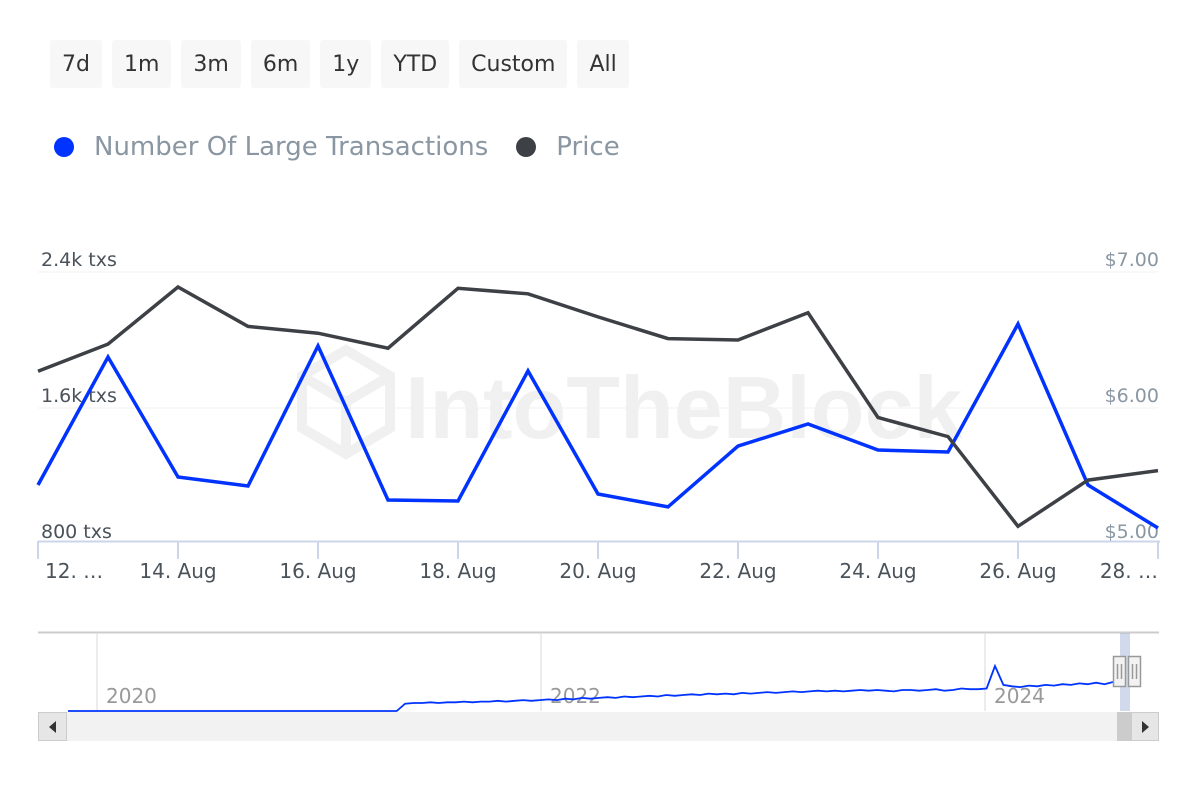 The height and width of the screenshot is (800, 1200). I want to click on x-tick-label: 20. Aug, so click(597, 571).